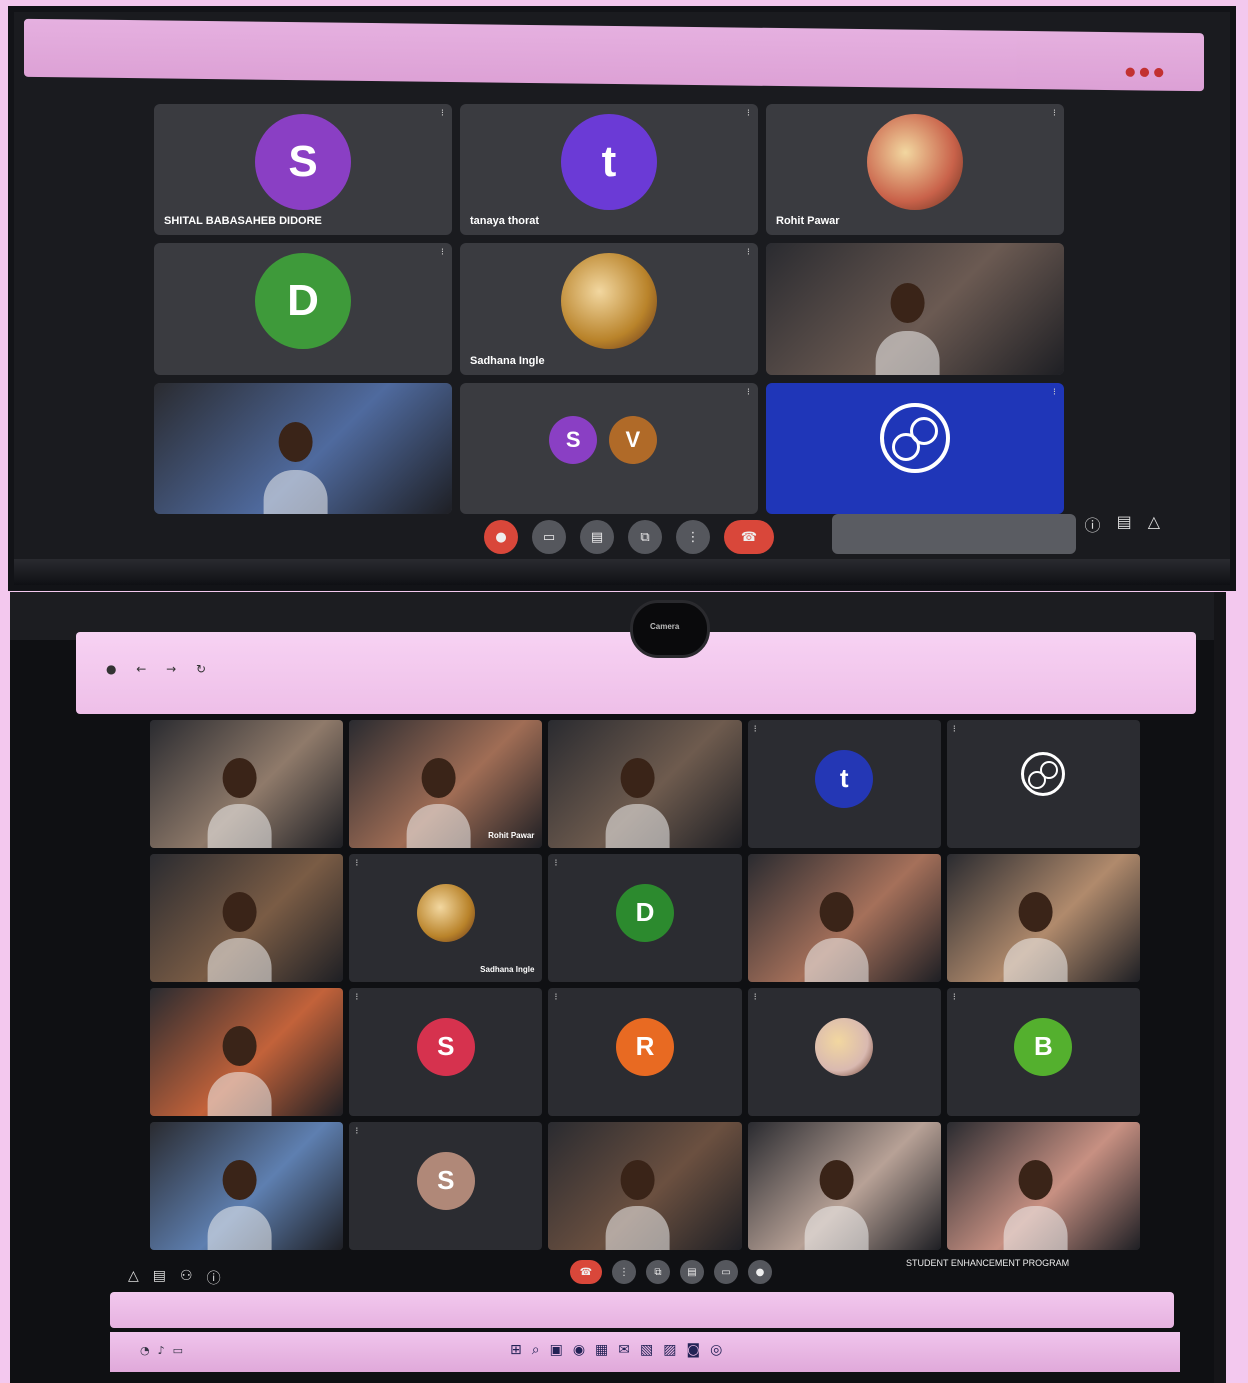 This screenshot has width=1248, height=1383. What do you see at coordinates (303, 170) in the screenshot?
I see `participant-tile: ⁝ S SHITAL BABASAHEB DIDORE` at bounding box center [303, 170].